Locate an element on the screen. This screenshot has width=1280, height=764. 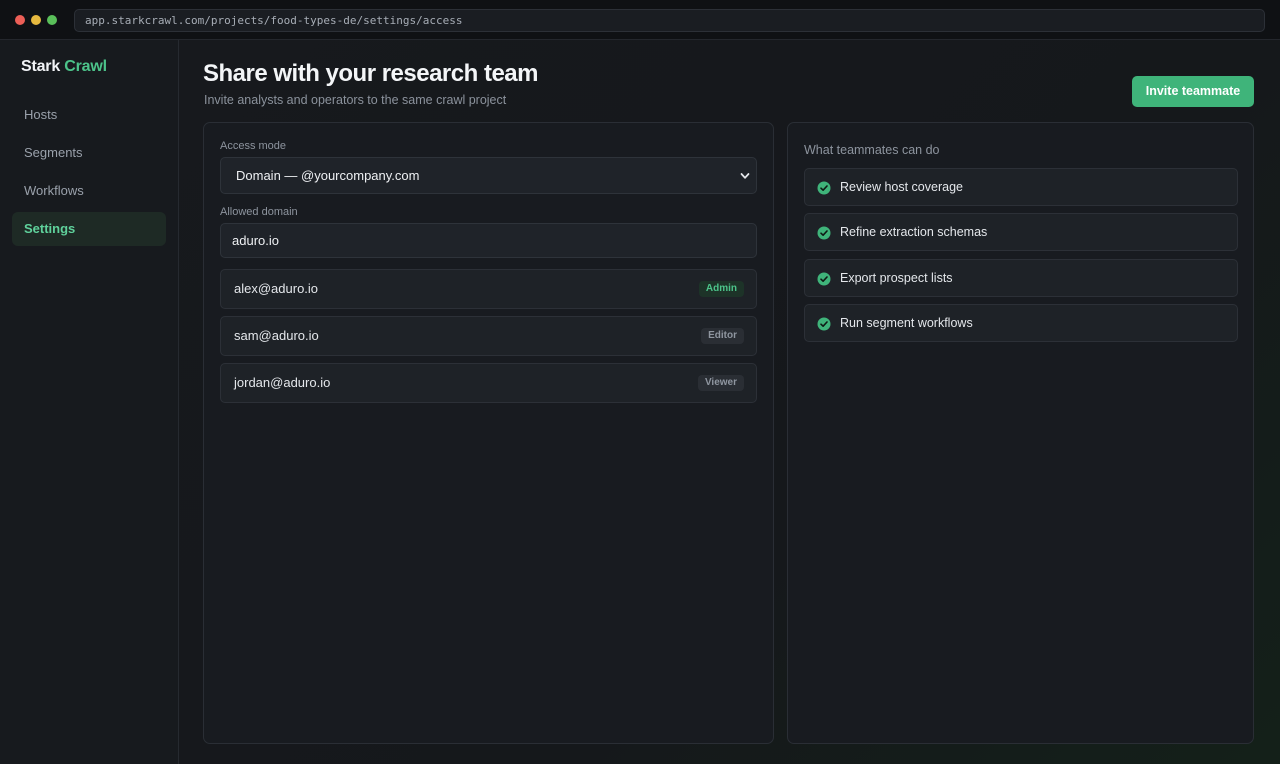
member-row: sam@aduro.io Editor is located at coordinates (488, 336).